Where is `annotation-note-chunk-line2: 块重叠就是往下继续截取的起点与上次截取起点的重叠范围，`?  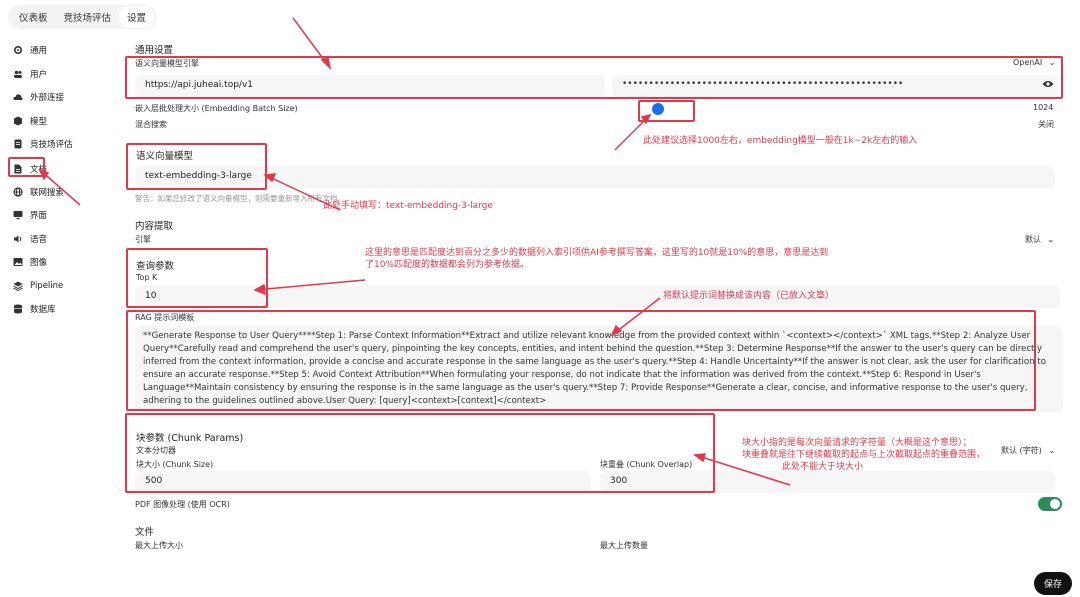
annotation-note-chunk-line2: 块重叠就是往下继续截取的起点与上次截取起点的重叠范围， is located at coordinates (864, 455).